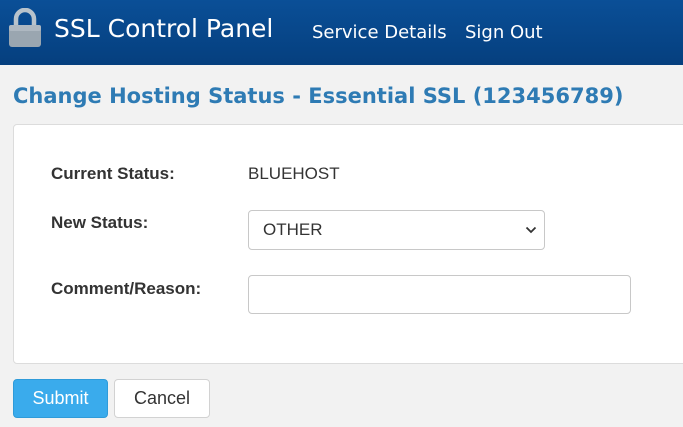 This screenshot has height=427, width=683. I want to click on chevron-down-icon, so click(531, 230).